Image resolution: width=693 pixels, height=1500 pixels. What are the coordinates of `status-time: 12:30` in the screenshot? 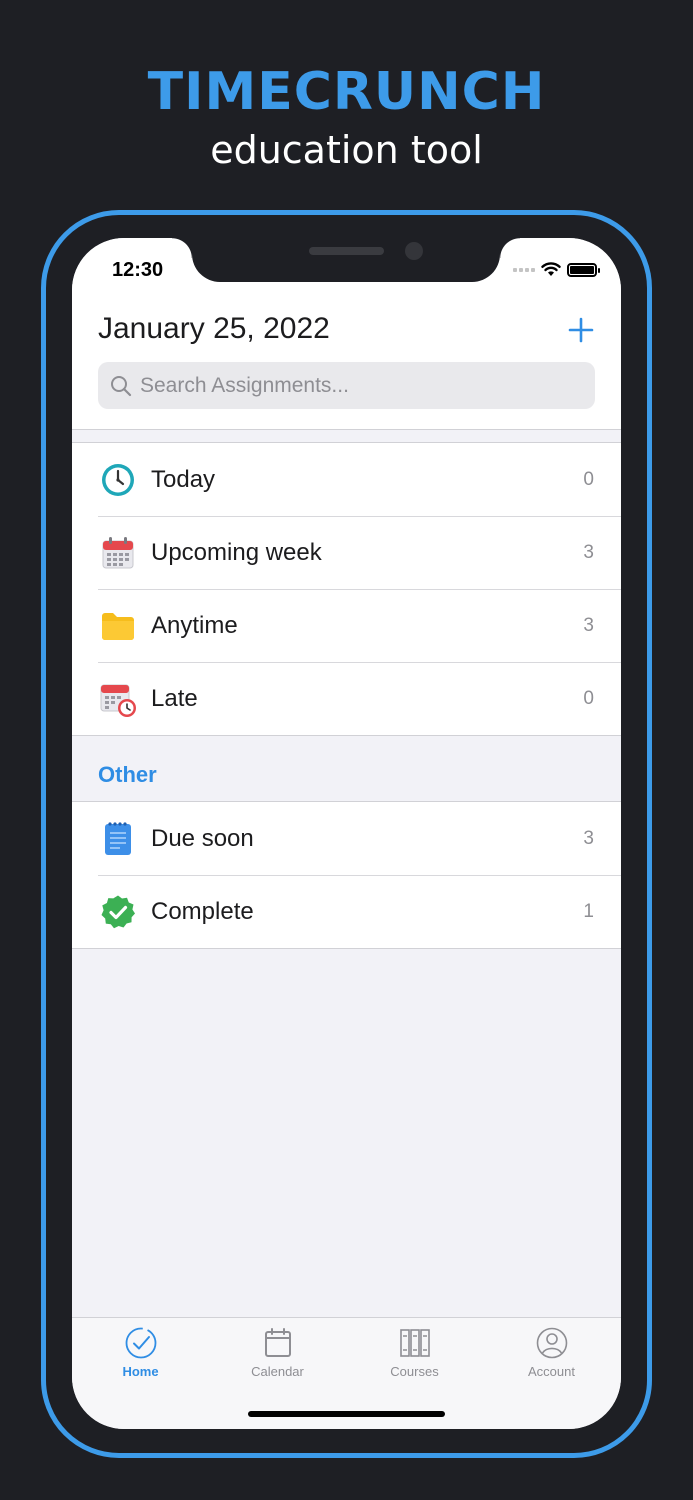 It's located at (138, 270).